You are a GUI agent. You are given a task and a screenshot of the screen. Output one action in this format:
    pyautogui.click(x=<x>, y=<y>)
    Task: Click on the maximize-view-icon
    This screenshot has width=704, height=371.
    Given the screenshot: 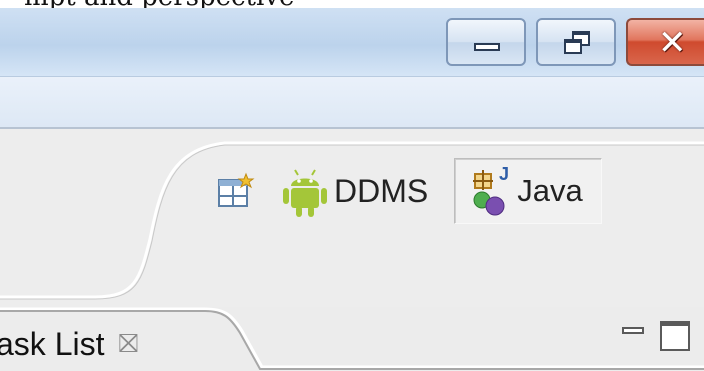 What is the action you would take?
    pyautogui.click(x=675, y=336)
    